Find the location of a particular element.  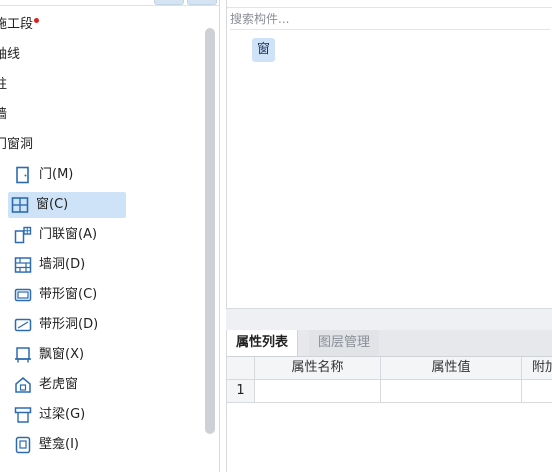

tree-item-door-window: 门联窗(A) is located at coordinates (55, 235).